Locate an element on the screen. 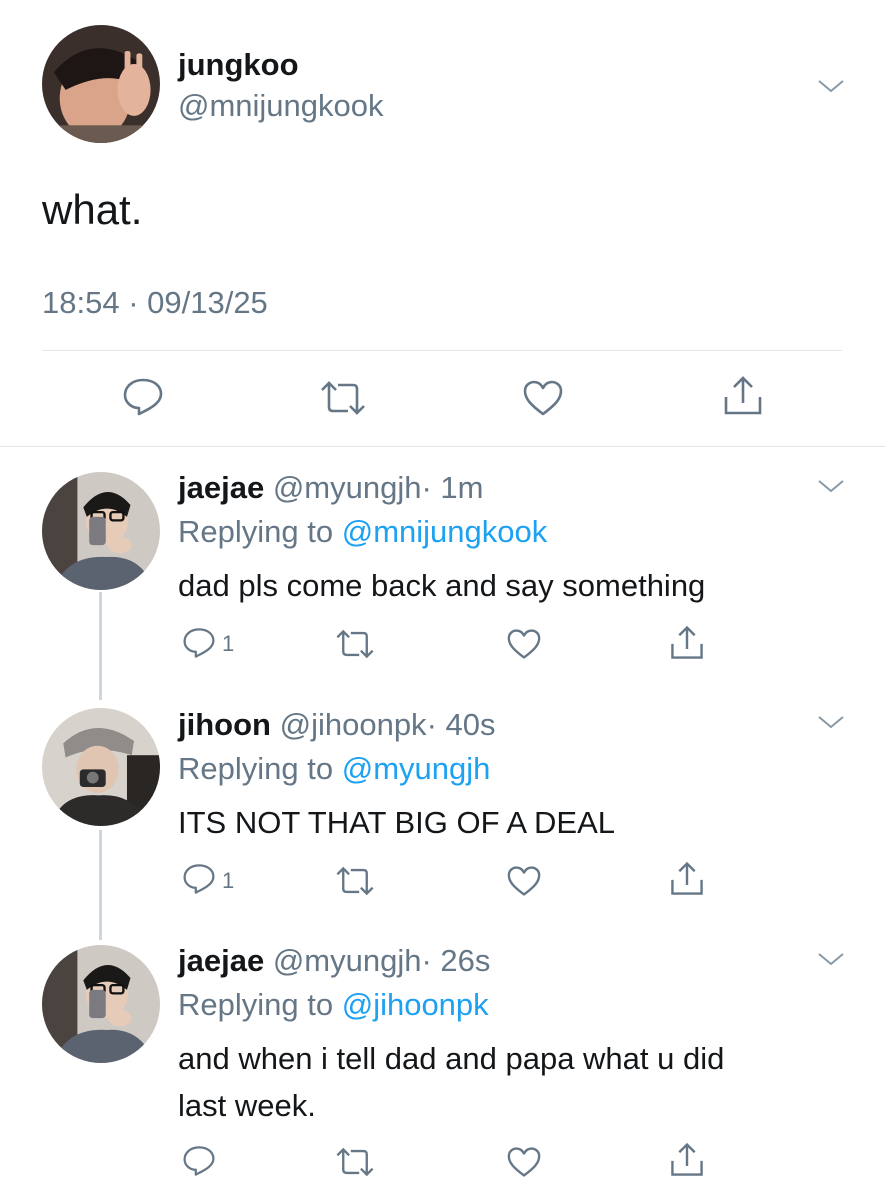 The width and height of the screenshot is (885, 1200). handle: @jihoonpk is located at coordinates (353, 724).